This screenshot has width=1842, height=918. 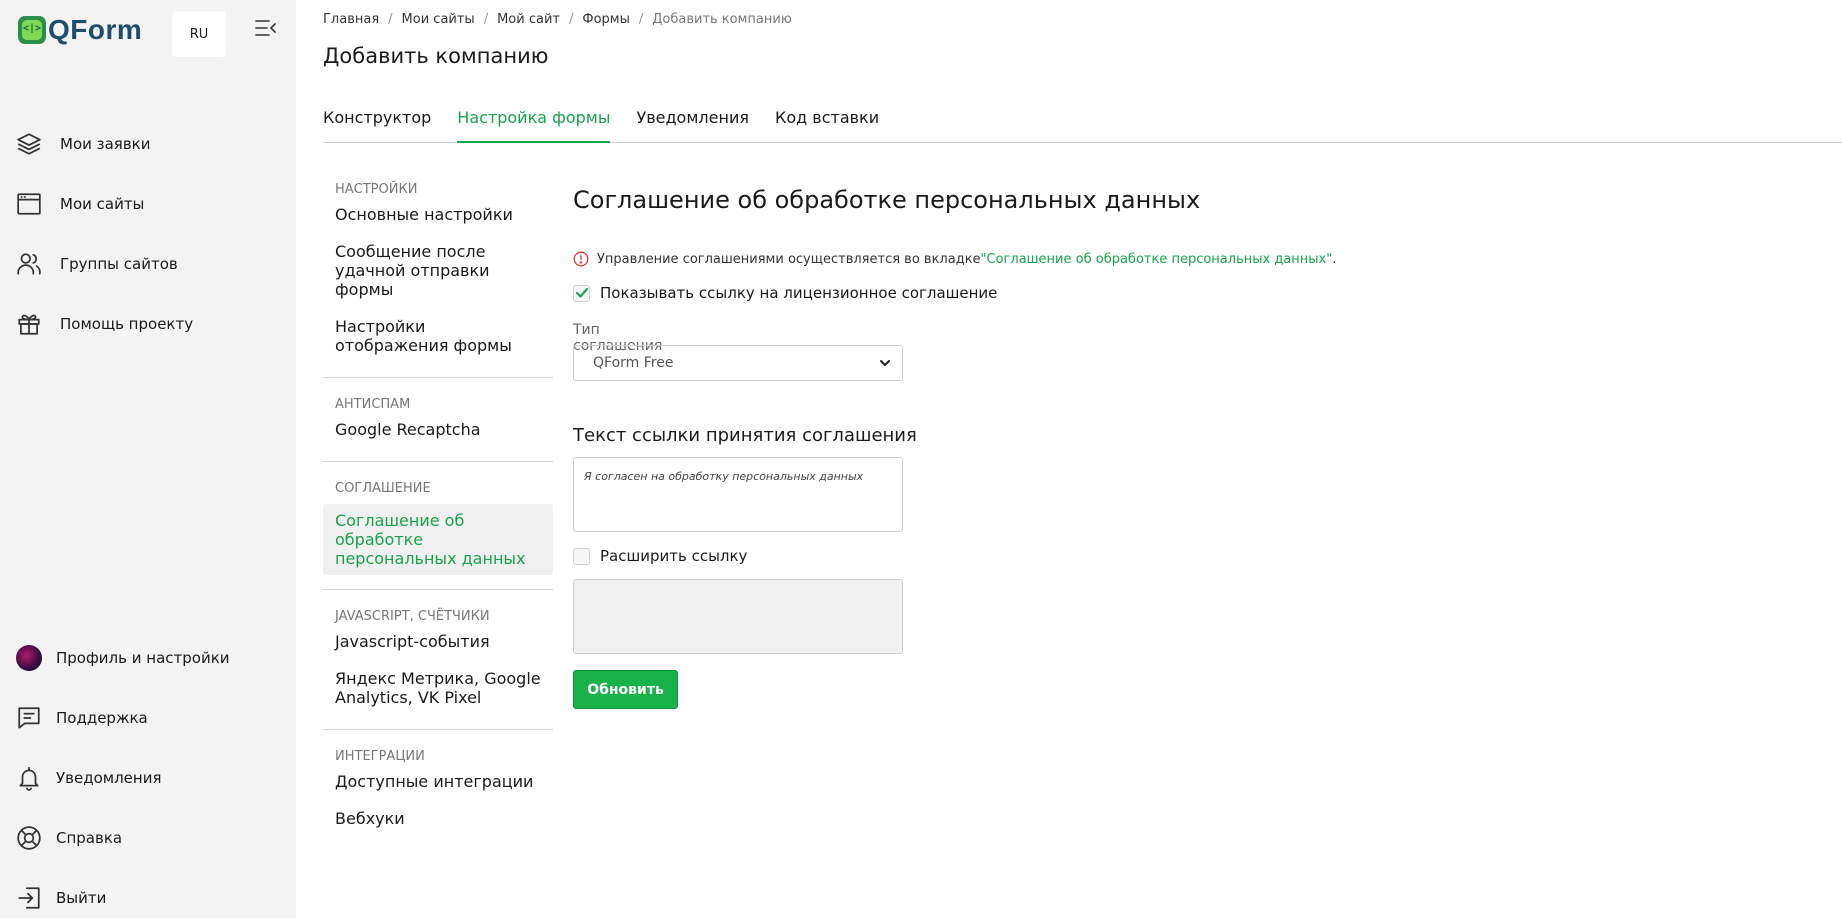 What do you see at coordinates (438, 19) in the screenshot?
I see `breadcrumb-my-sites: Мои сайты` at bounding box center [438, 19].